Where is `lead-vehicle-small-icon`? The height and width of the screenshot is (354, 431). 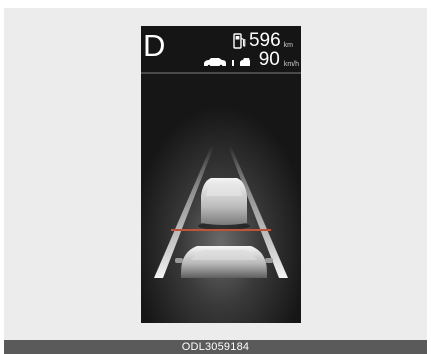
lead-vehicle-small-icon is located at coordinates (214, 62).